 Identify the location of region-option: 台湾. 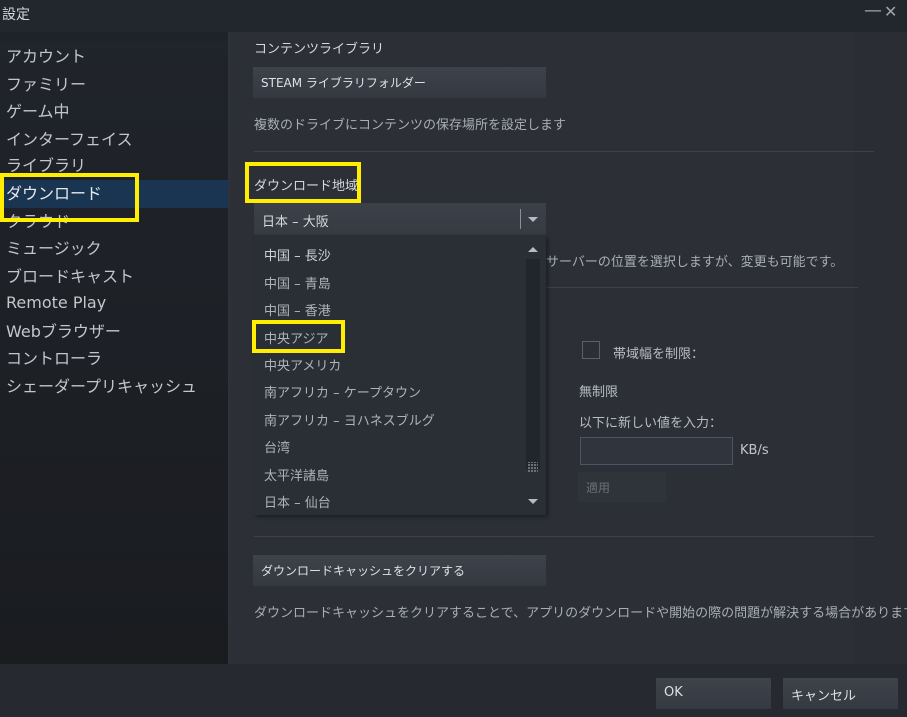
(277, 446).